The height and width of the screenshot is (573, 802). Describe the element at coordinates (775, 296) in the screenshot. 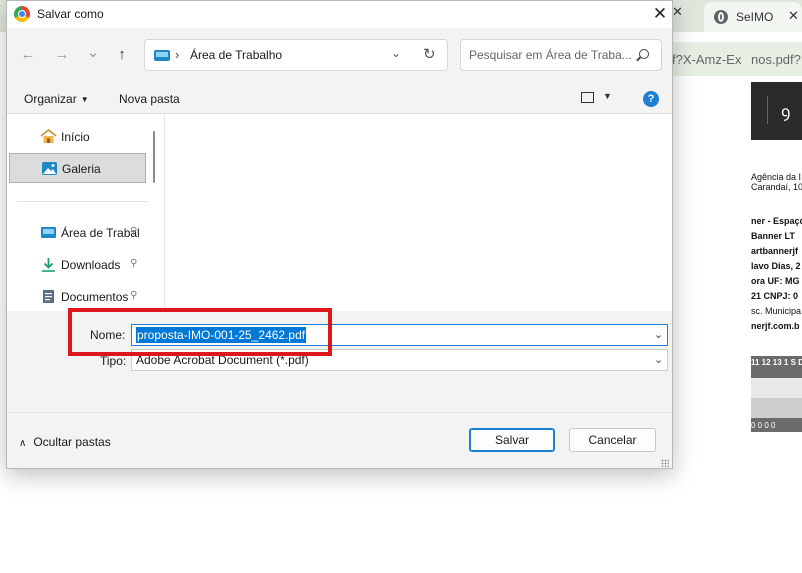

I see `doc-text: 21 CNPJ: 0` at that location.